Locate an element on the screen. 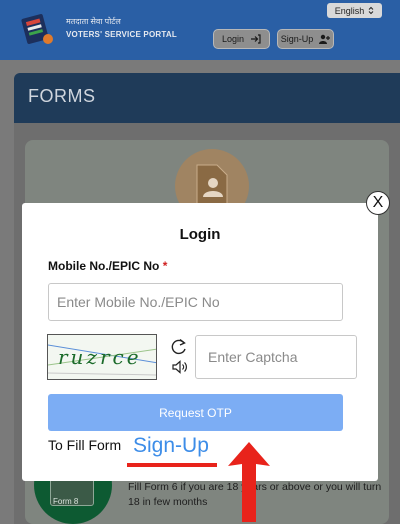  captcha-input is located at coordinates (276, 357).